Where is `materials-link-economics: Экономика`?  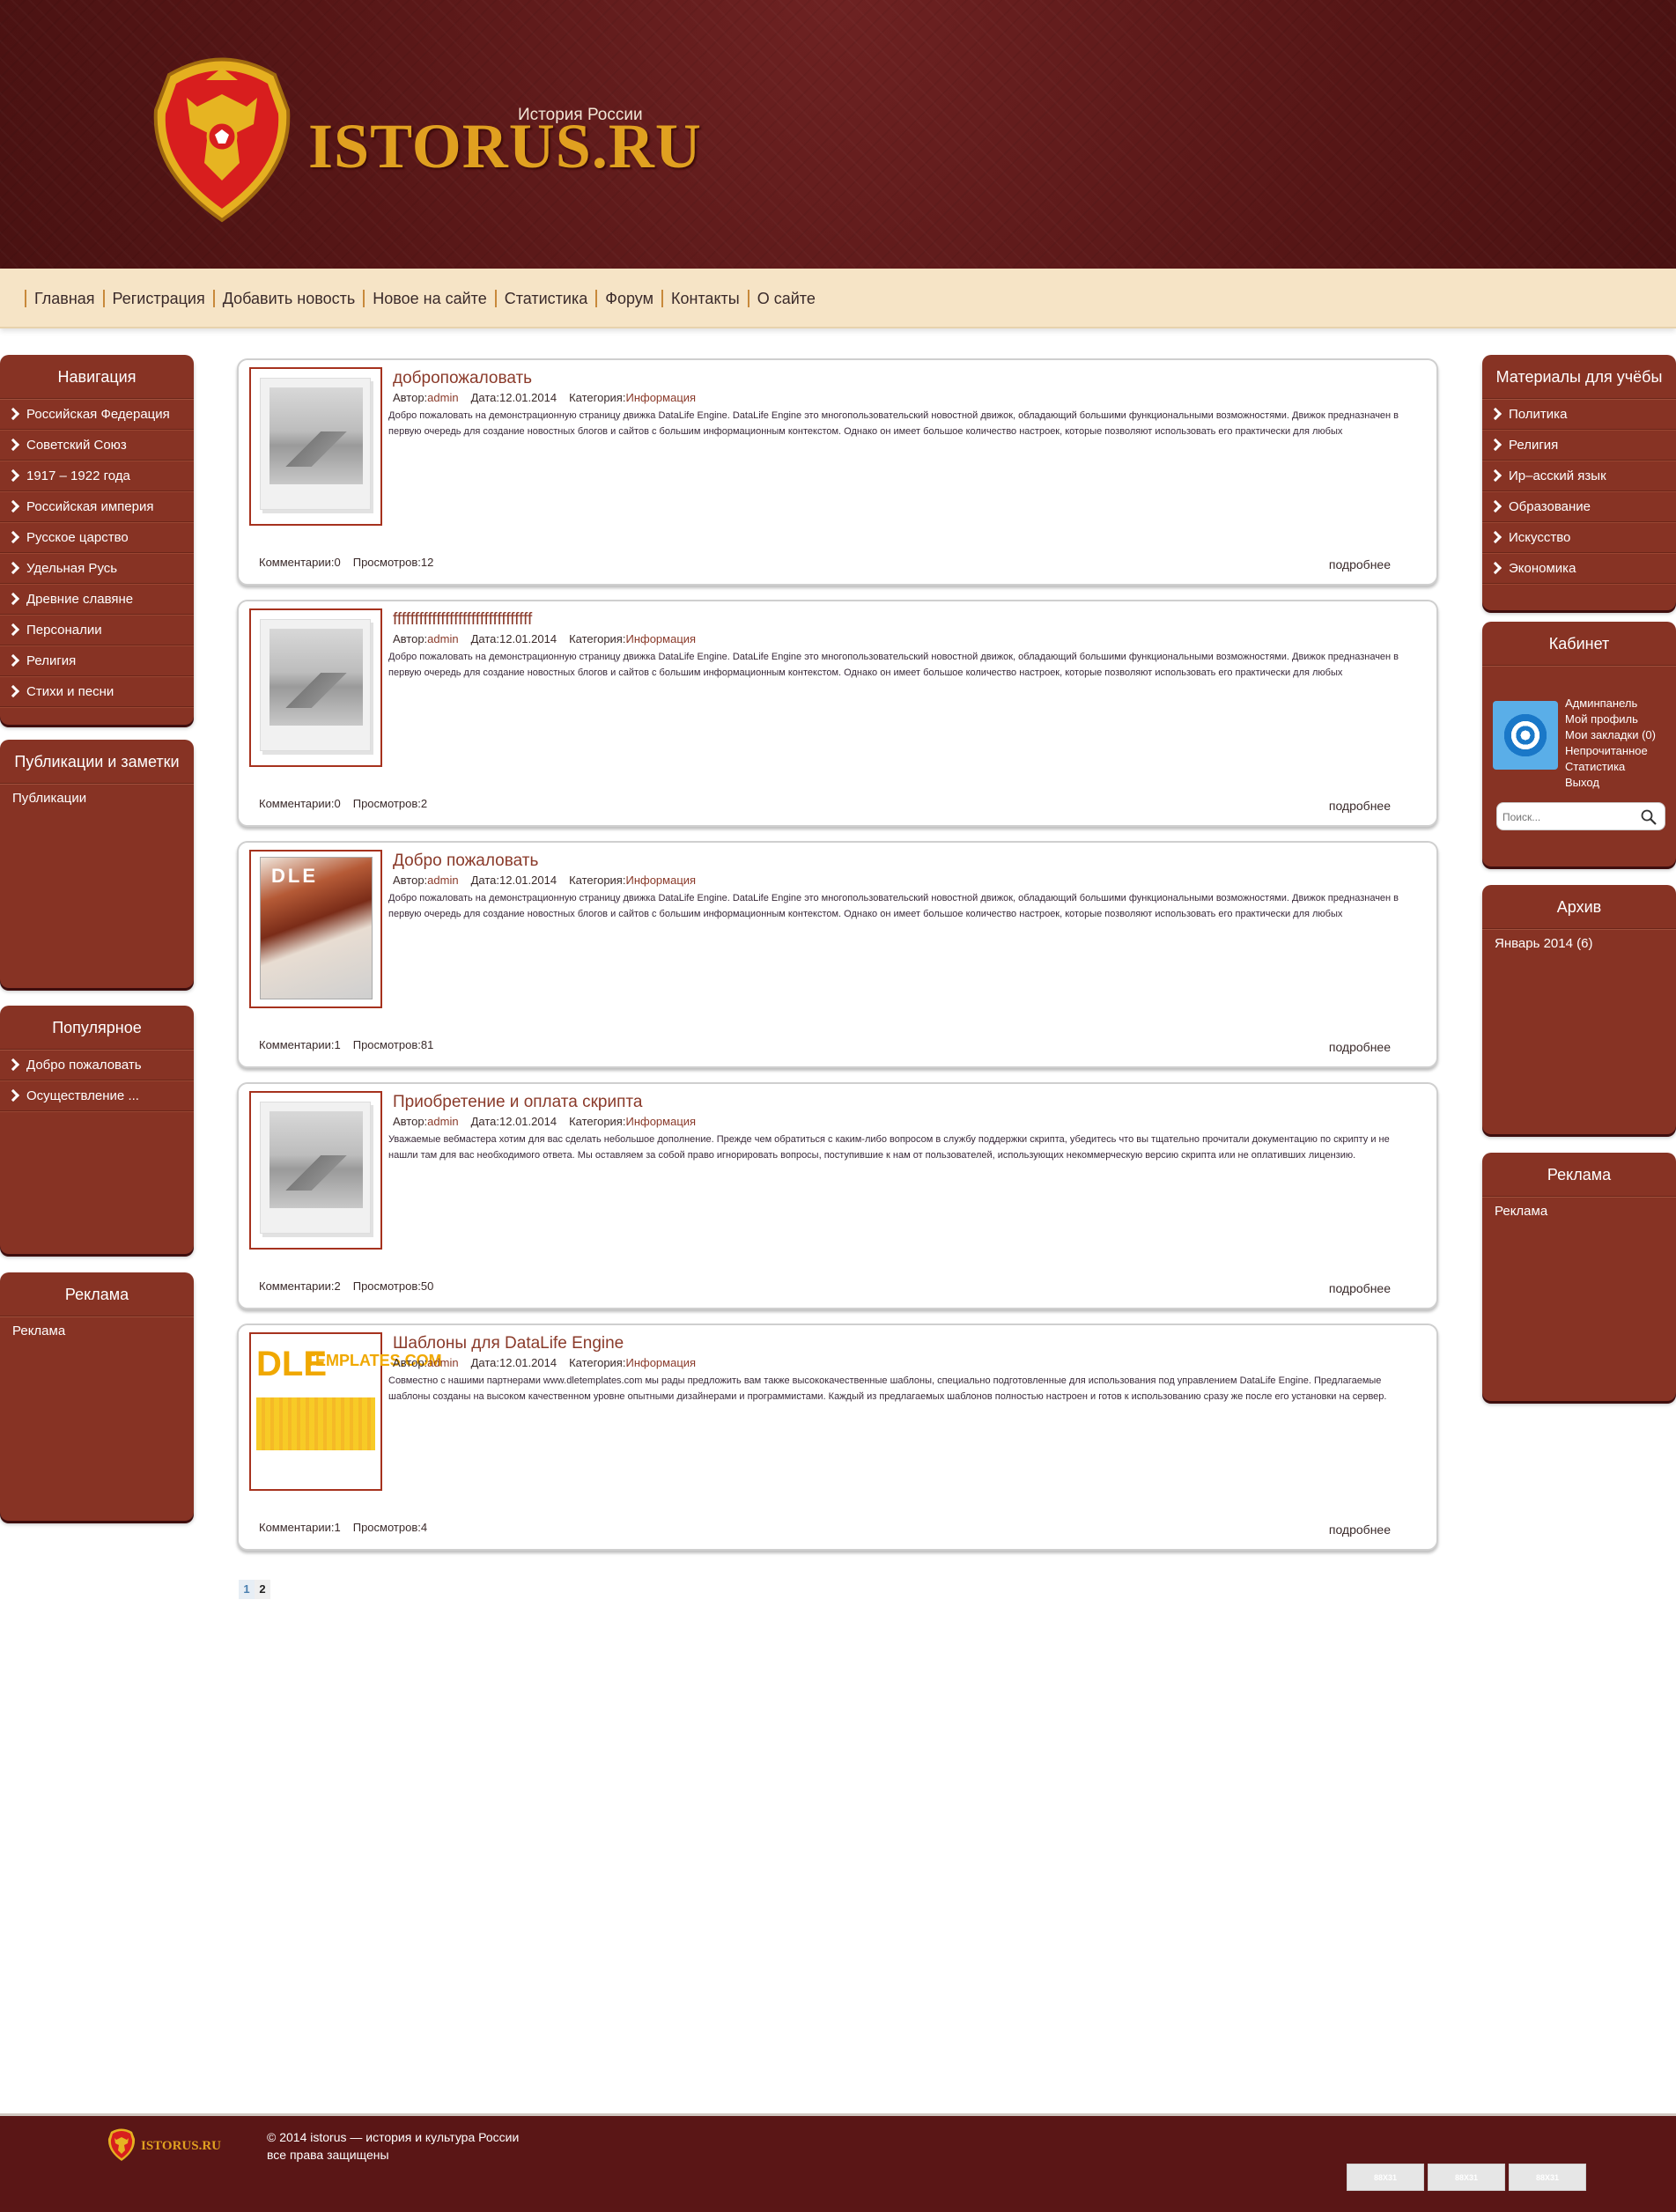 materials-link-economics: Экономика is located at coordinates (1579, 568).